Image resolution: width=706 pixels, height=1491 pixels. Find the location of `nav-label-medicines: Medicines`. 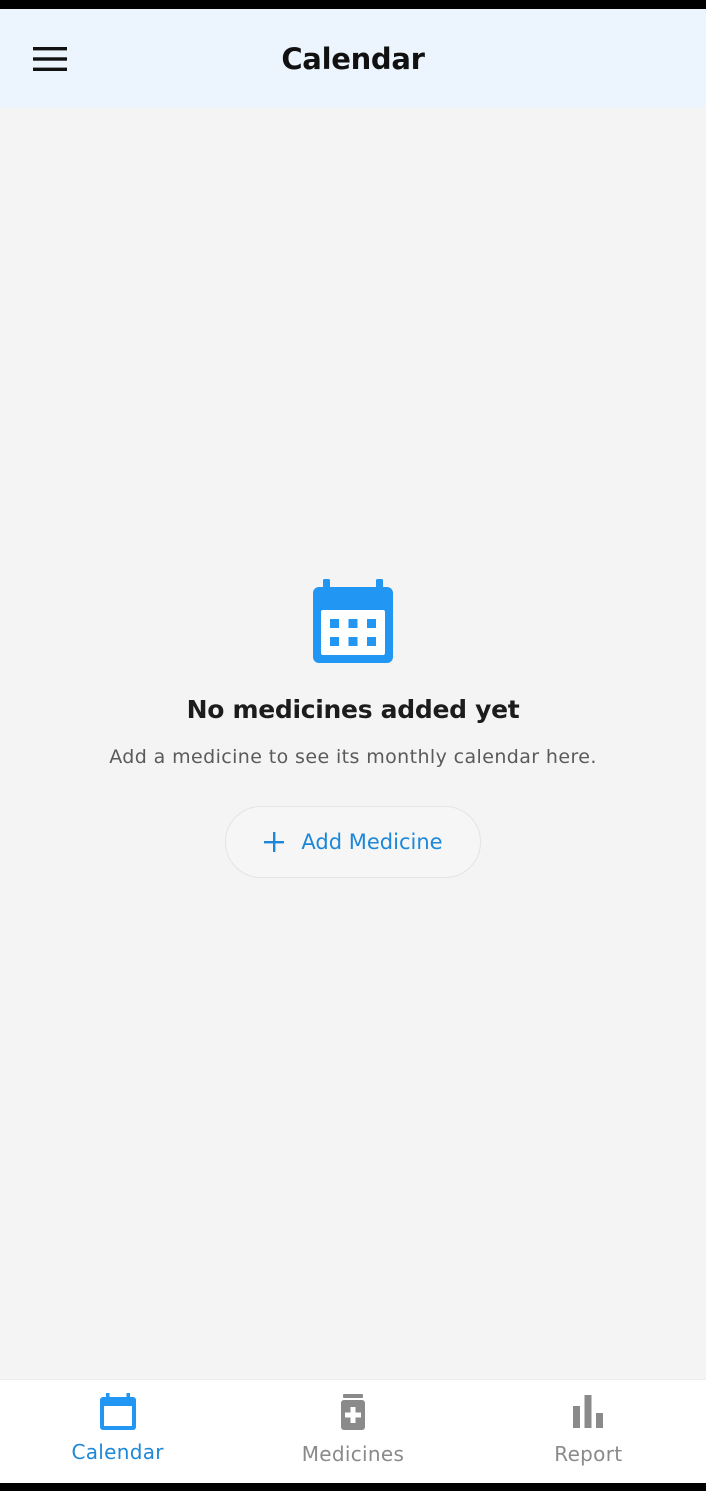

nav-label-medicines: Medicines is located at coordinates (353, 1454).